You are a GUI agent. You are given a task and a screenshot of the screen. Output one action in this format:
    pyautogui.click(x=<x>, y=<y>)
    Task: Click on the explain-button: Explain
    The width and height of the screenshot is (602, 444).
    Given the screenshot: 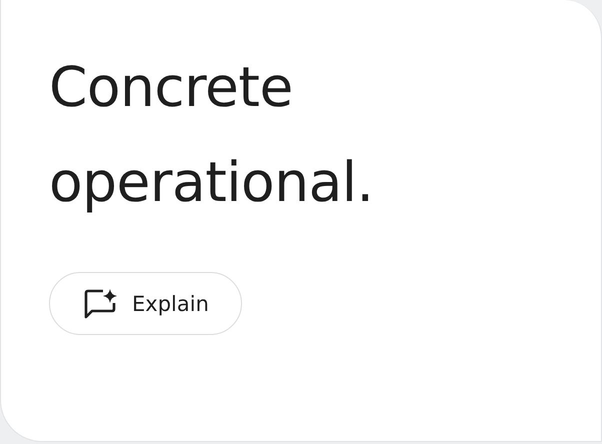 What is the action you would take?
    pyautogui.click(x=145, y=303)
    